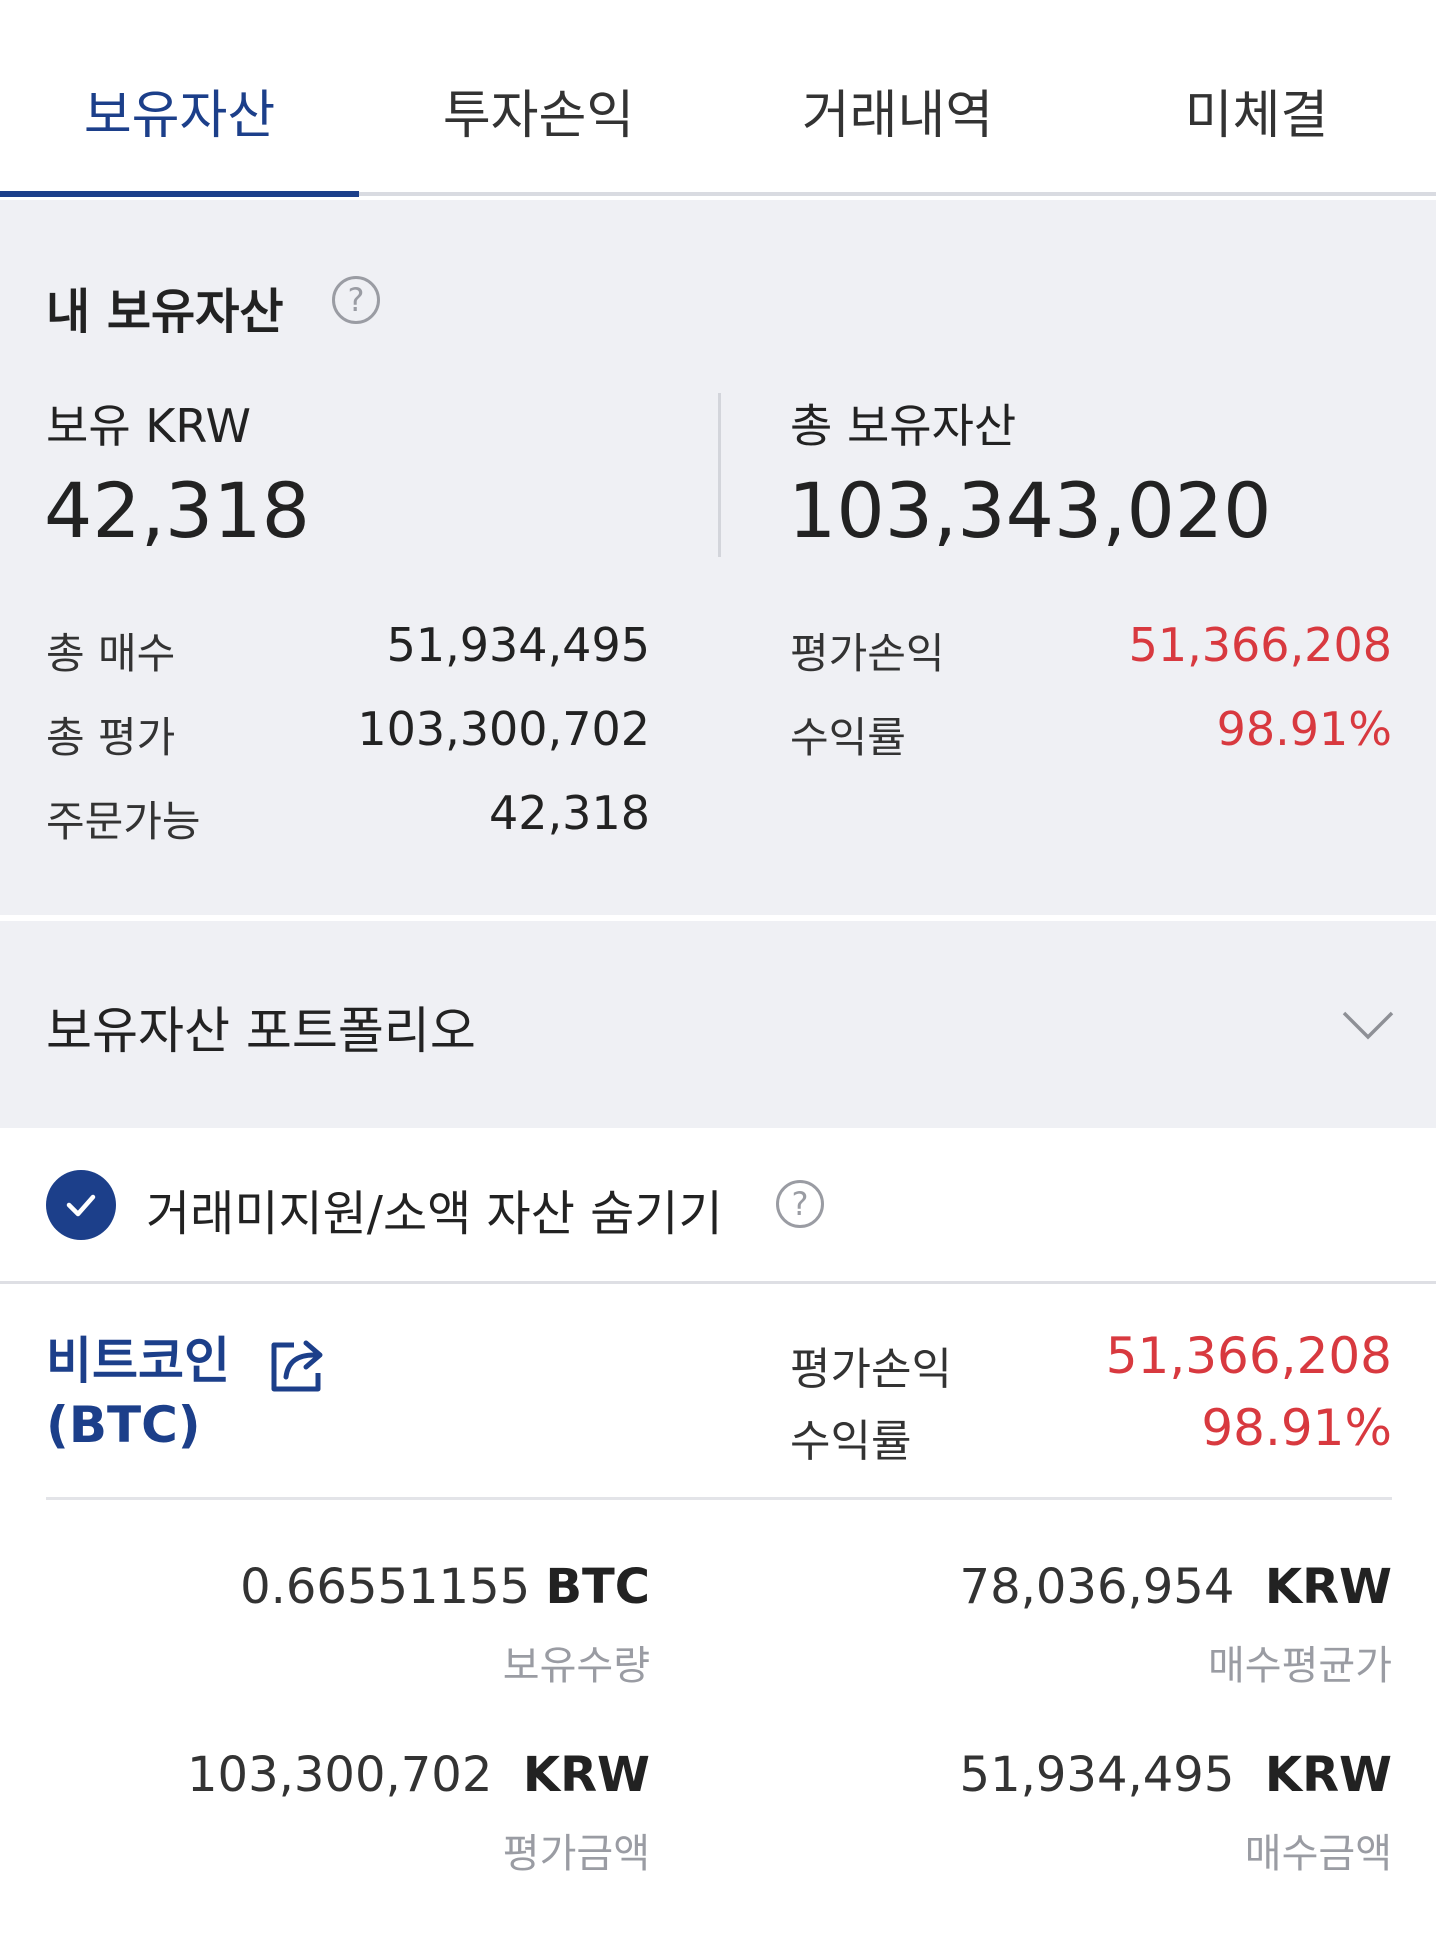  Describe the element at coordinates (149, 426) in the screenshot. I see `krw-label: 보유 KRW` at that location.